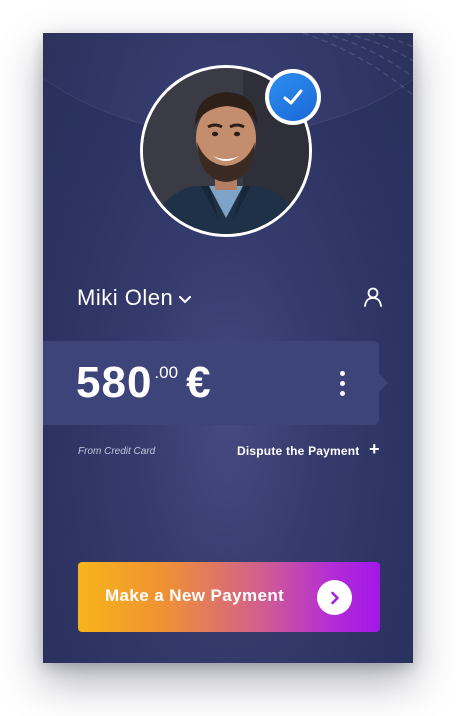 This screenshot has height=716, width=456. What do you see at coordinates (215, 383) in the screenshot?
I see `amount-panel: 580 .00 €` at bounding box center [215, 383].